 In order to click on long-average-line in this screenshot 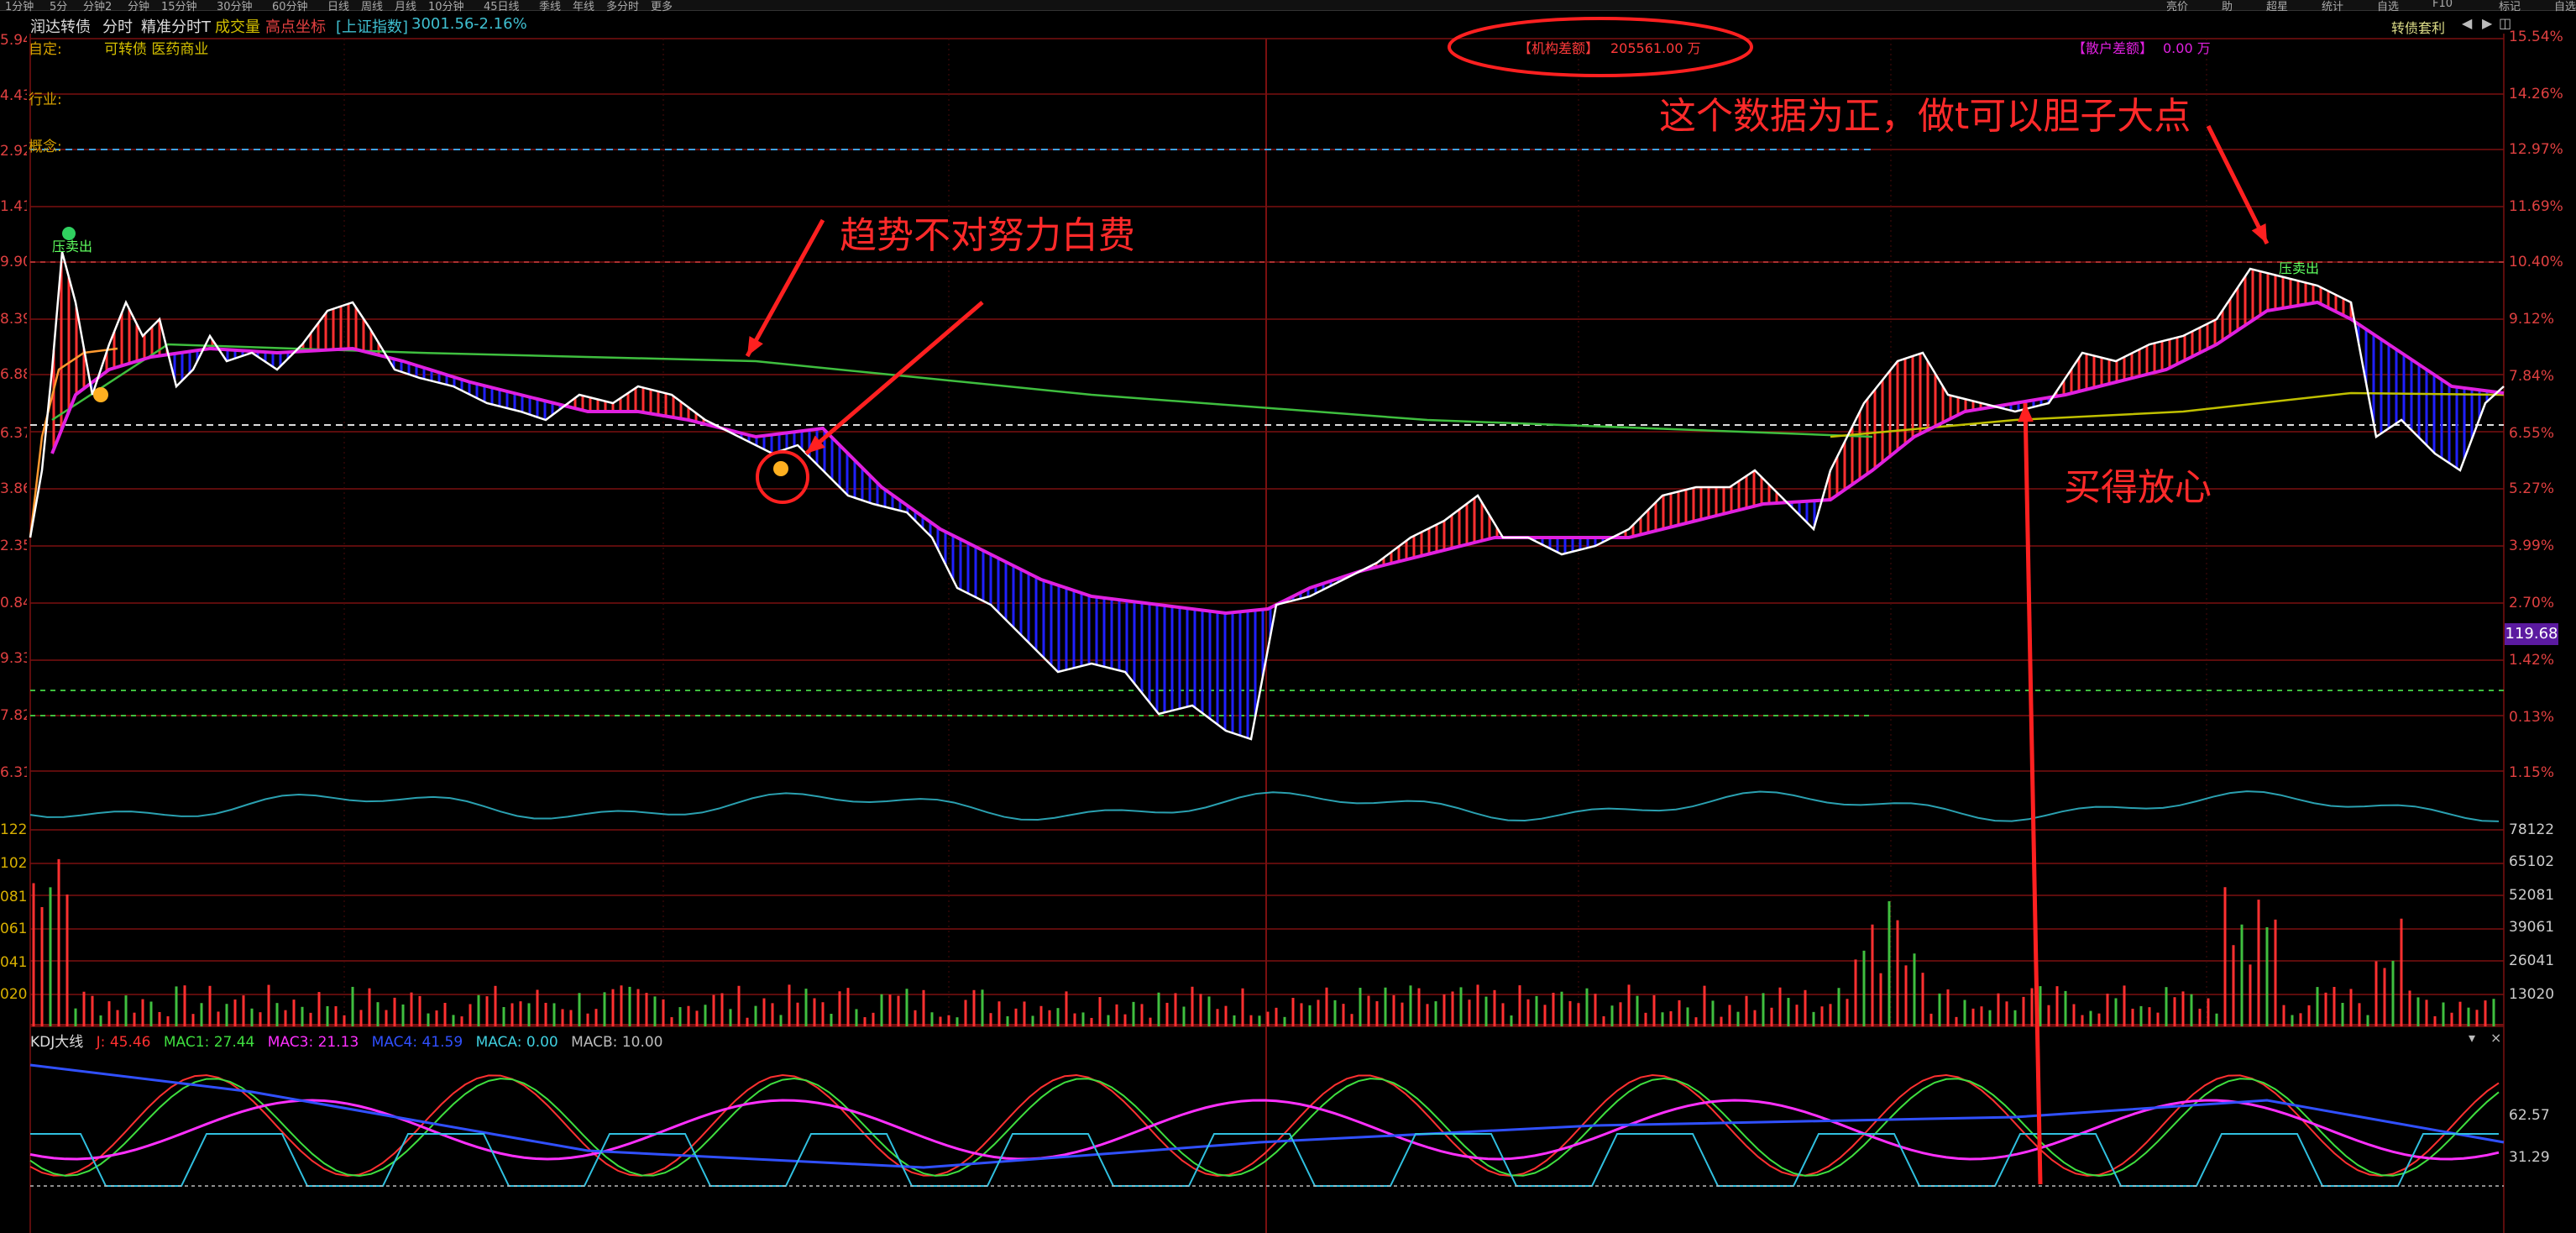, I will do `click(962, 390)`.